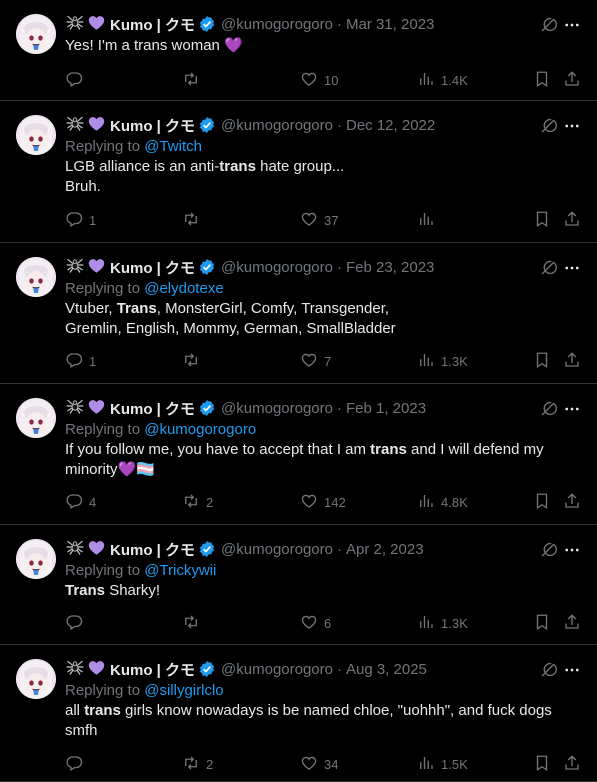 The width and height of the screenshot is (597, 782). What do you see at coordinates (442, 502) in the screenshot?
I see `views-button: 4.8K` at bounding box center [442, 502].